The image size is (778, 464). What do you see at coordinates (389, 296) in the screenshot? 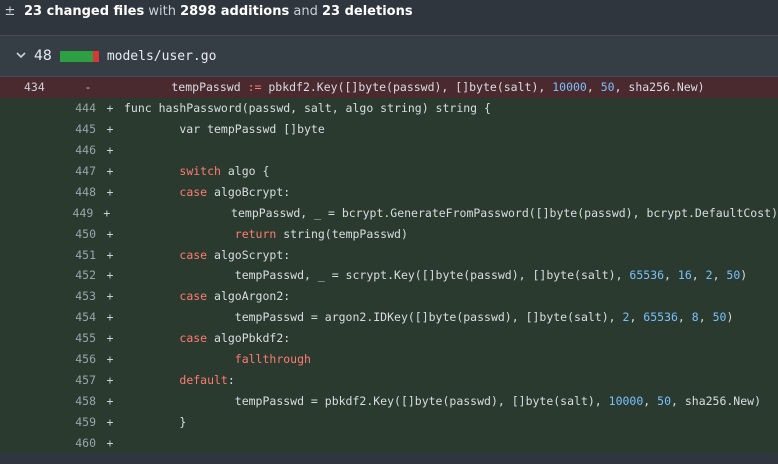
I see `diff-line: 453 + case algoArgon2:` at bounding box center [389, 296].